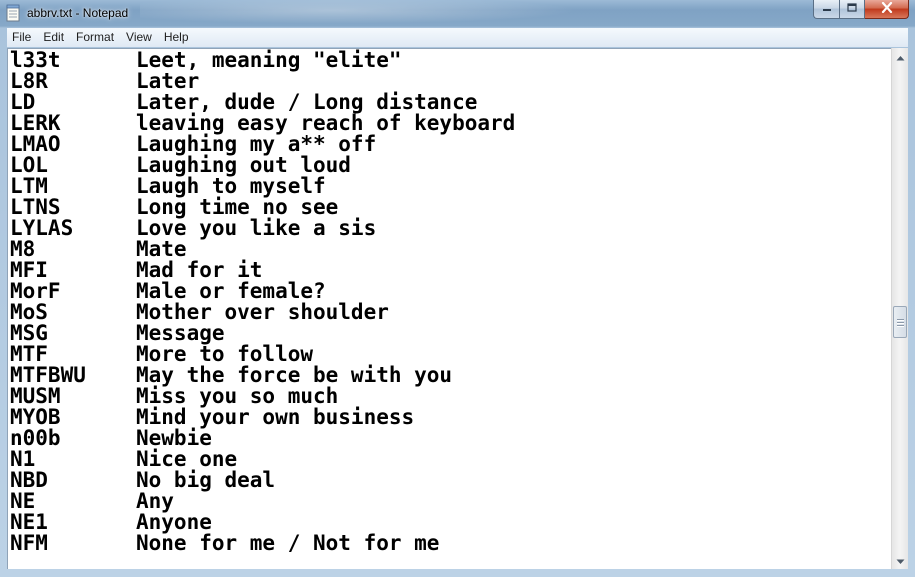 The height and width of the screenshot is (577, 915). I want to click on abbreviation: MUSM, so click(35, 396).